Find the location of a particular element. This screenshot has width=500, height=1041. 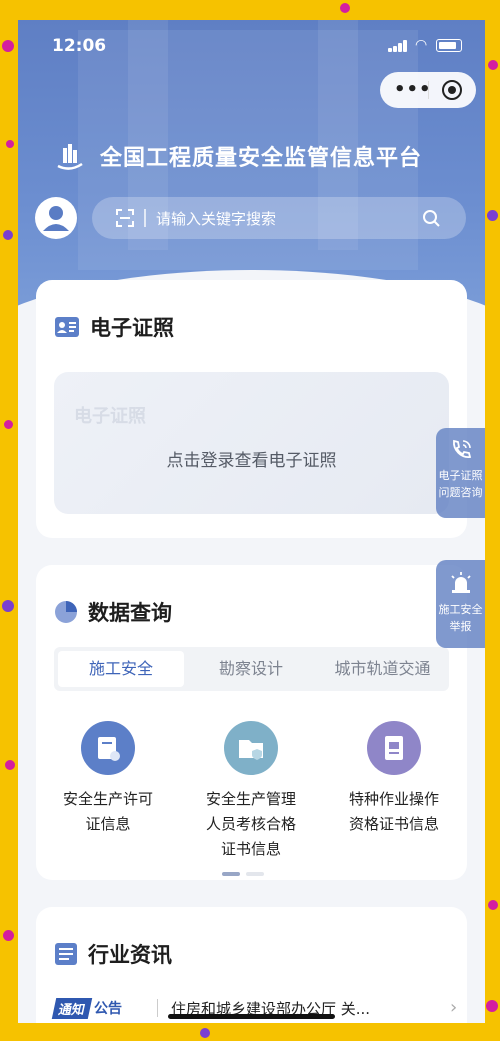

license-card-header: 电子证照 is located at coordinates (114, 327).